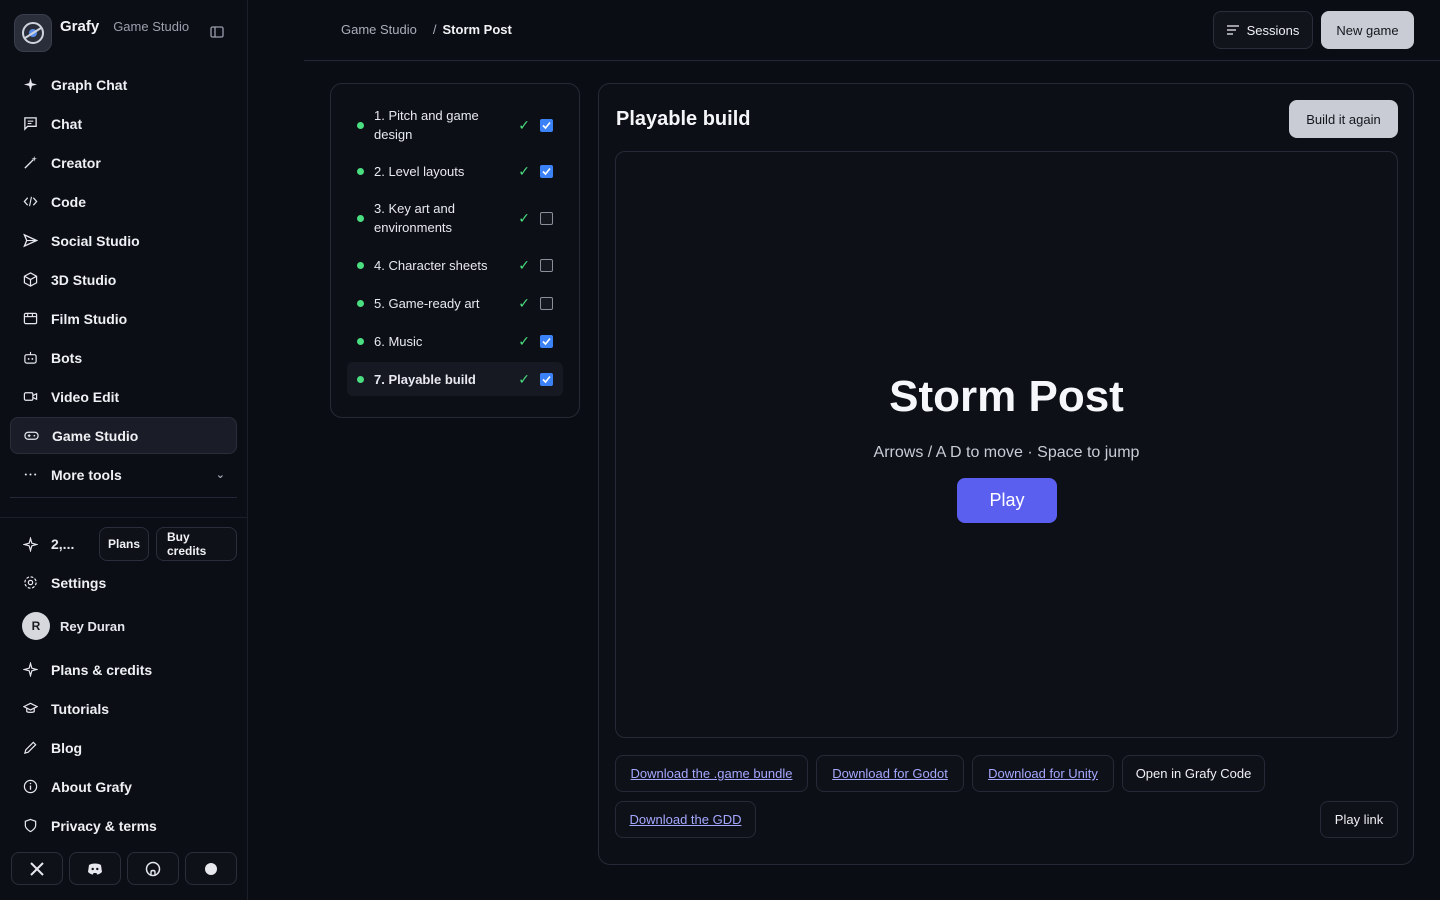  Describe the element at coordinates (123, 708) in the screenshot. I see `sidebar-item-tutorials: Tutorials` at that location.